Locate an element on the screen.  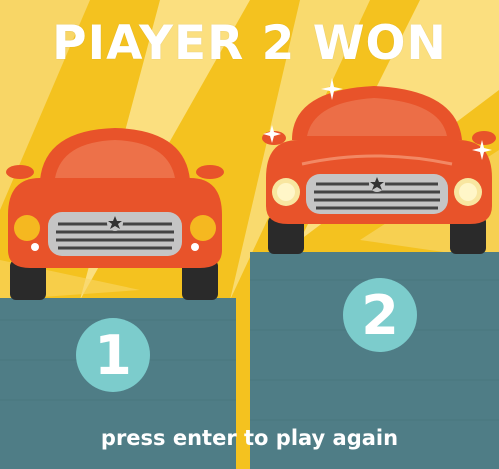
rank-label-1: 1 is located at coordinates (113, 355).